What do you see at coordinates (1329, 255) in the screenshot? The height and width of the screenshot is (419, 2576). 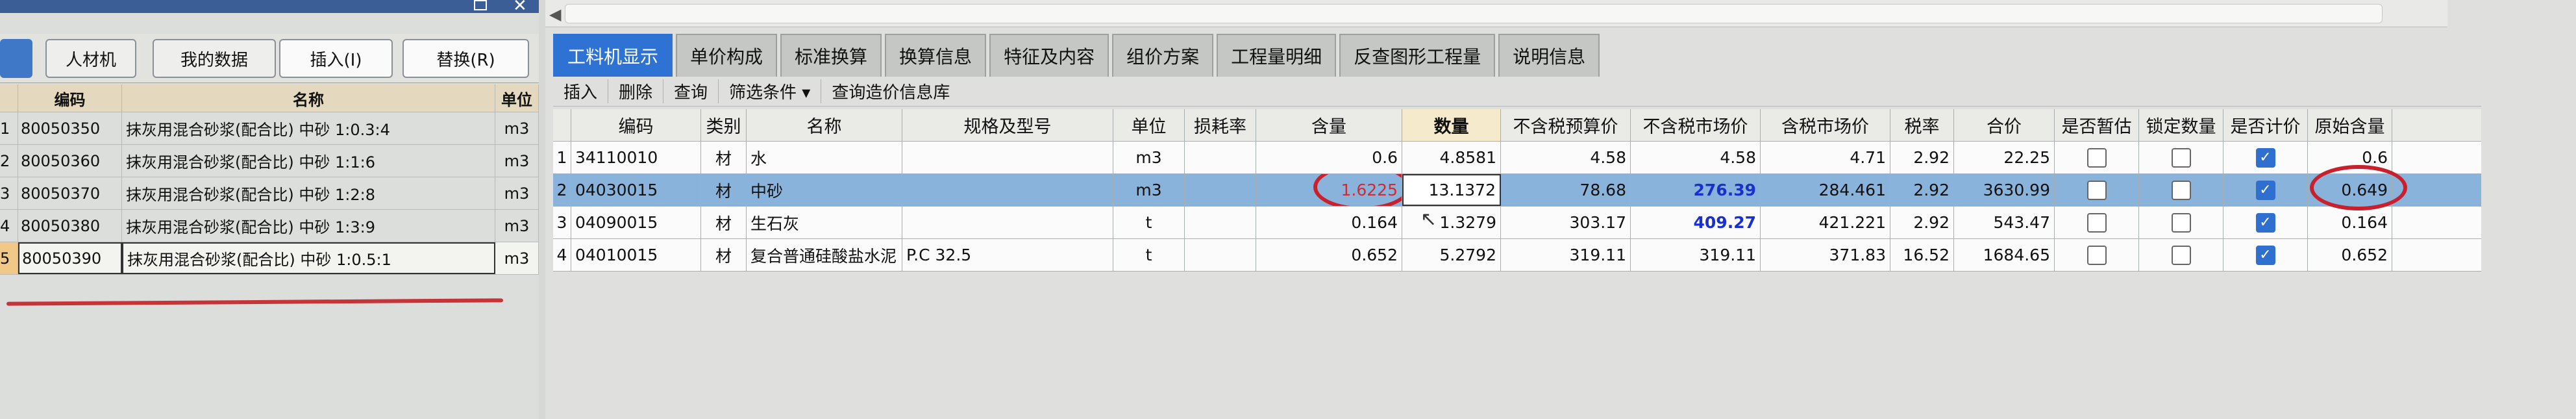 I see `row-content: 0.652` at bounding box center [1329, 255].